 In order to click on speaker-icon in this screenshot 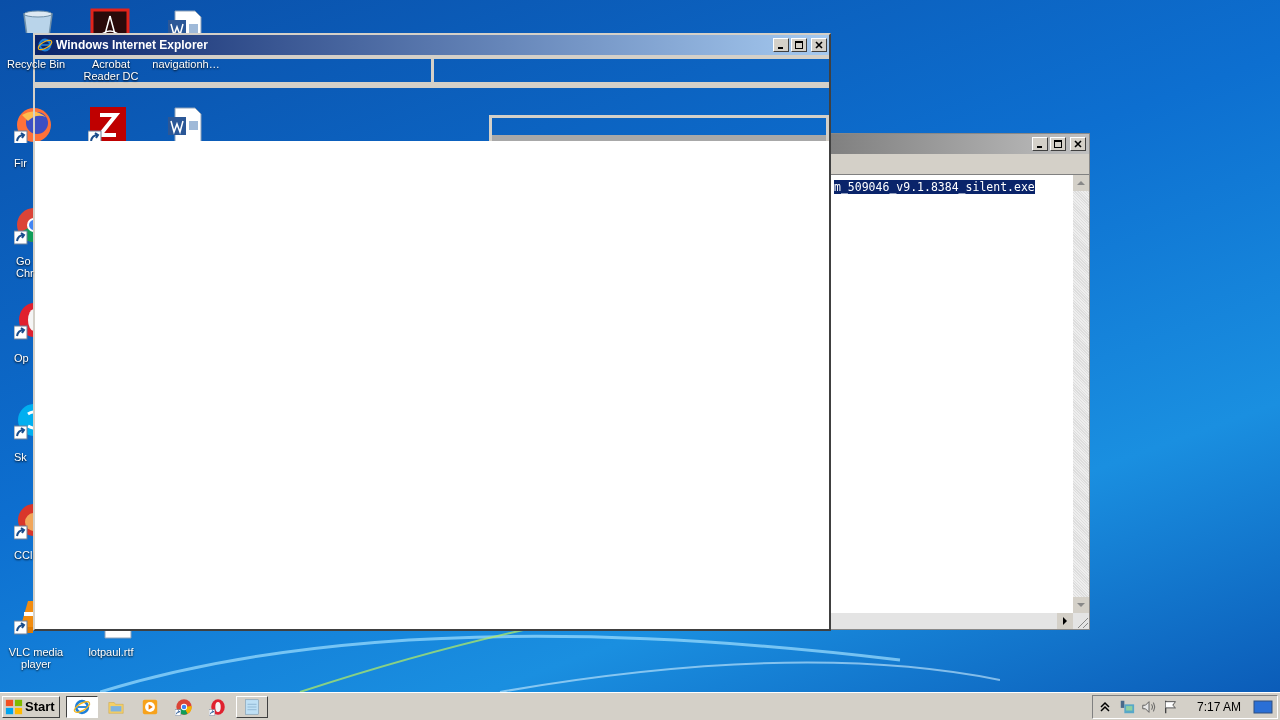, I will do `click(1148, 706)`.